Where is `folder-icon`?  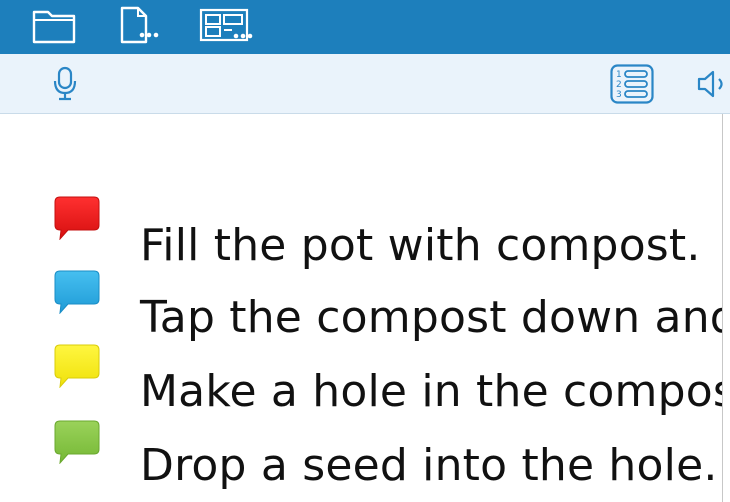
folder-icon is located at coordinates (54, 26).